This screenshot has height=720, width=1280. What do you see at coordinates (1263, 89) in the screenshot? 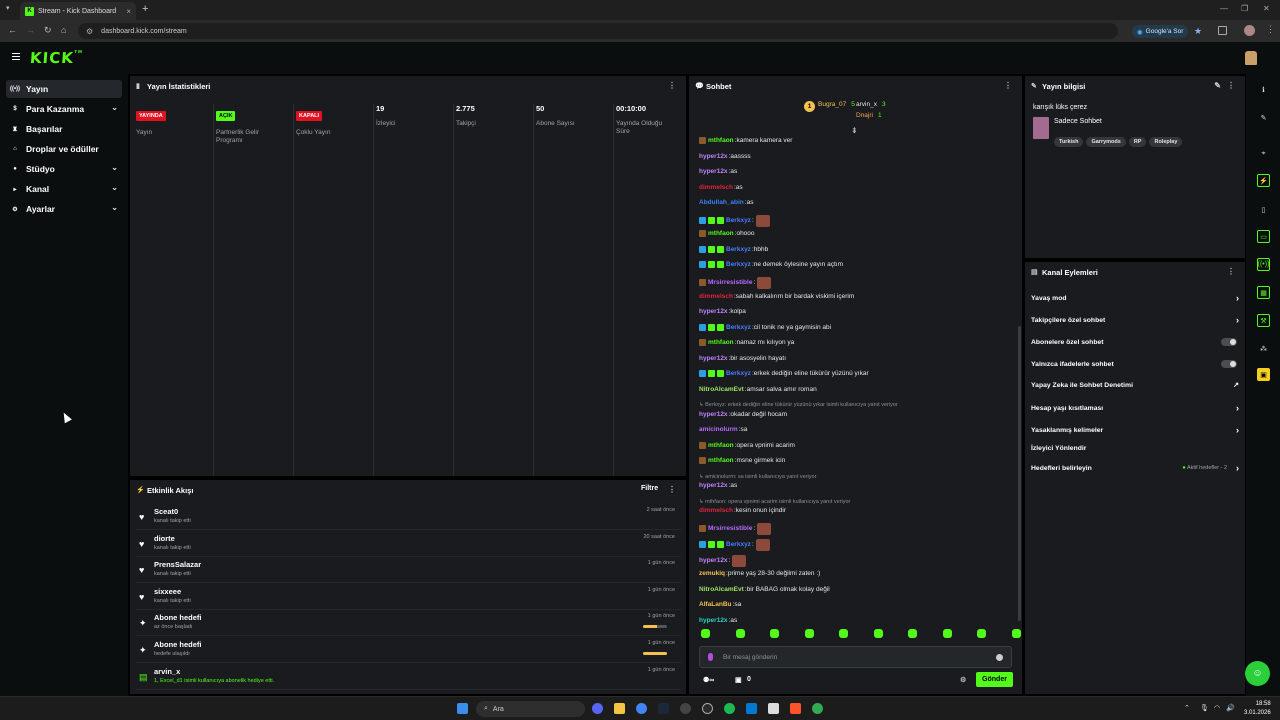
I see `info-icon: ℹ` at bounding box center [1263, 89].